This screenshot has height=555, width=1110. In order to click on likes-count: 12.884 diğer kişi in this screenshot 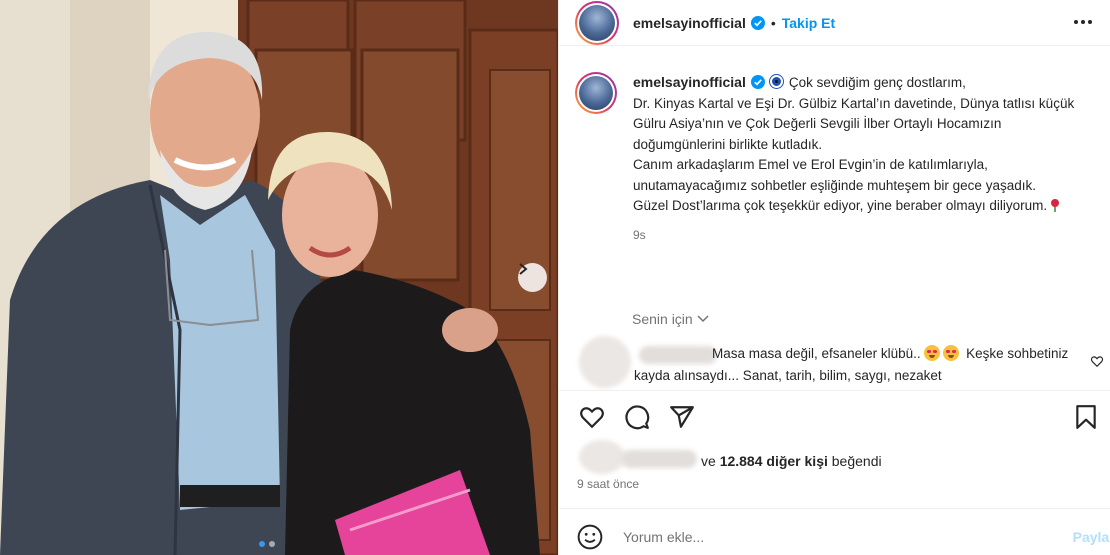, I will do `click(774, 461)`.